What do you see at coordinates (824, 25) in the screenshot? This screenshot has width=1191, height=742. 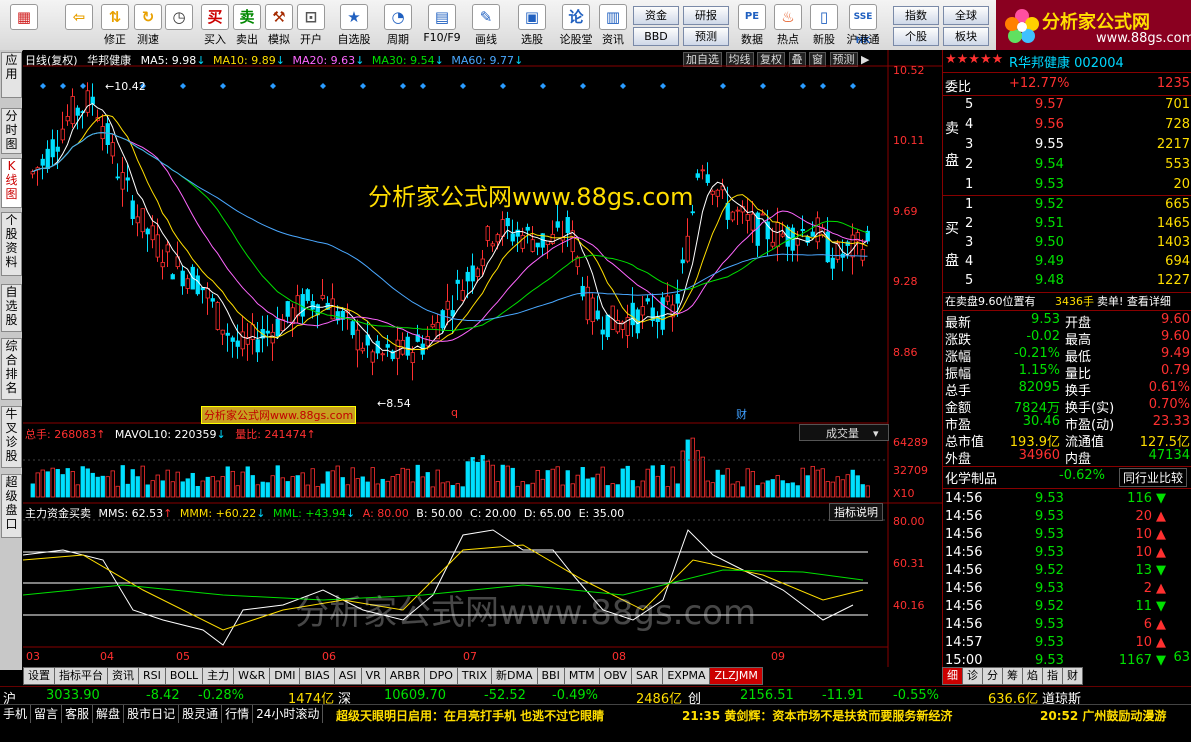 I see `ipo-button: ▯ 新股` at bounding box center [824, 25].